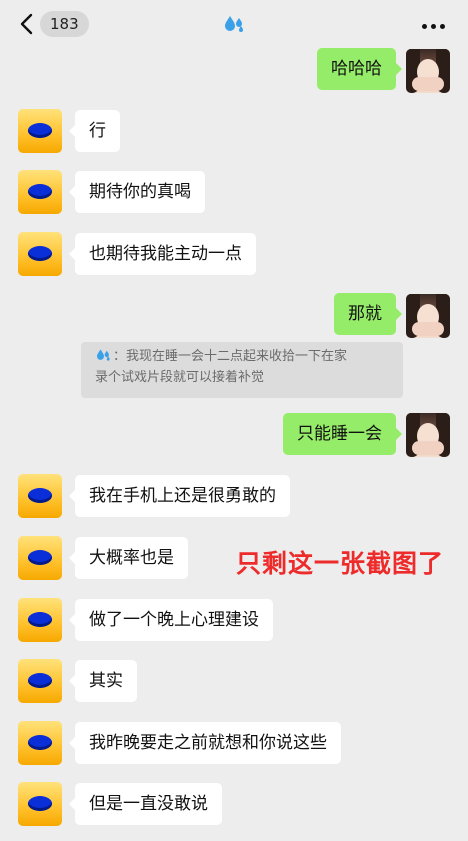 This screenshot has width=468, height=841. What do you see at coordinates (137, 192) in the screenshot?
I see `message-bubble-incoming: 期待你的真喝` at bounding box center [137, 192].